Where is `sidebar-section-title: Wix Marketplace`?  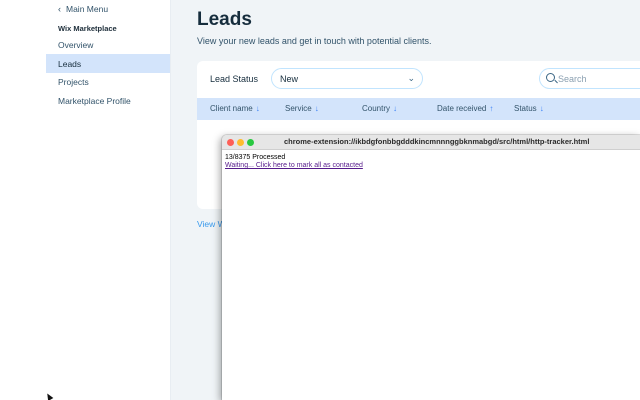 sidebar-section-title: Wix Marketplace is located at coordinates (87, 28).